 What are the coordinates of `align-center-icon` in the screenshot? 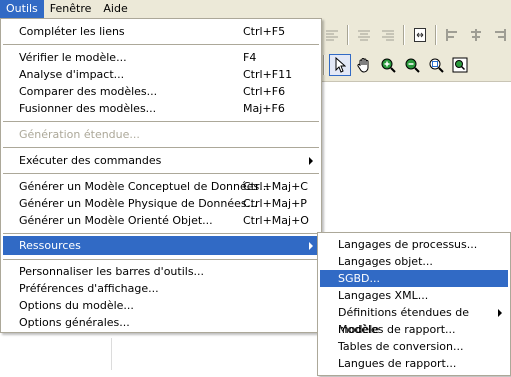 It's located at (364, 35).